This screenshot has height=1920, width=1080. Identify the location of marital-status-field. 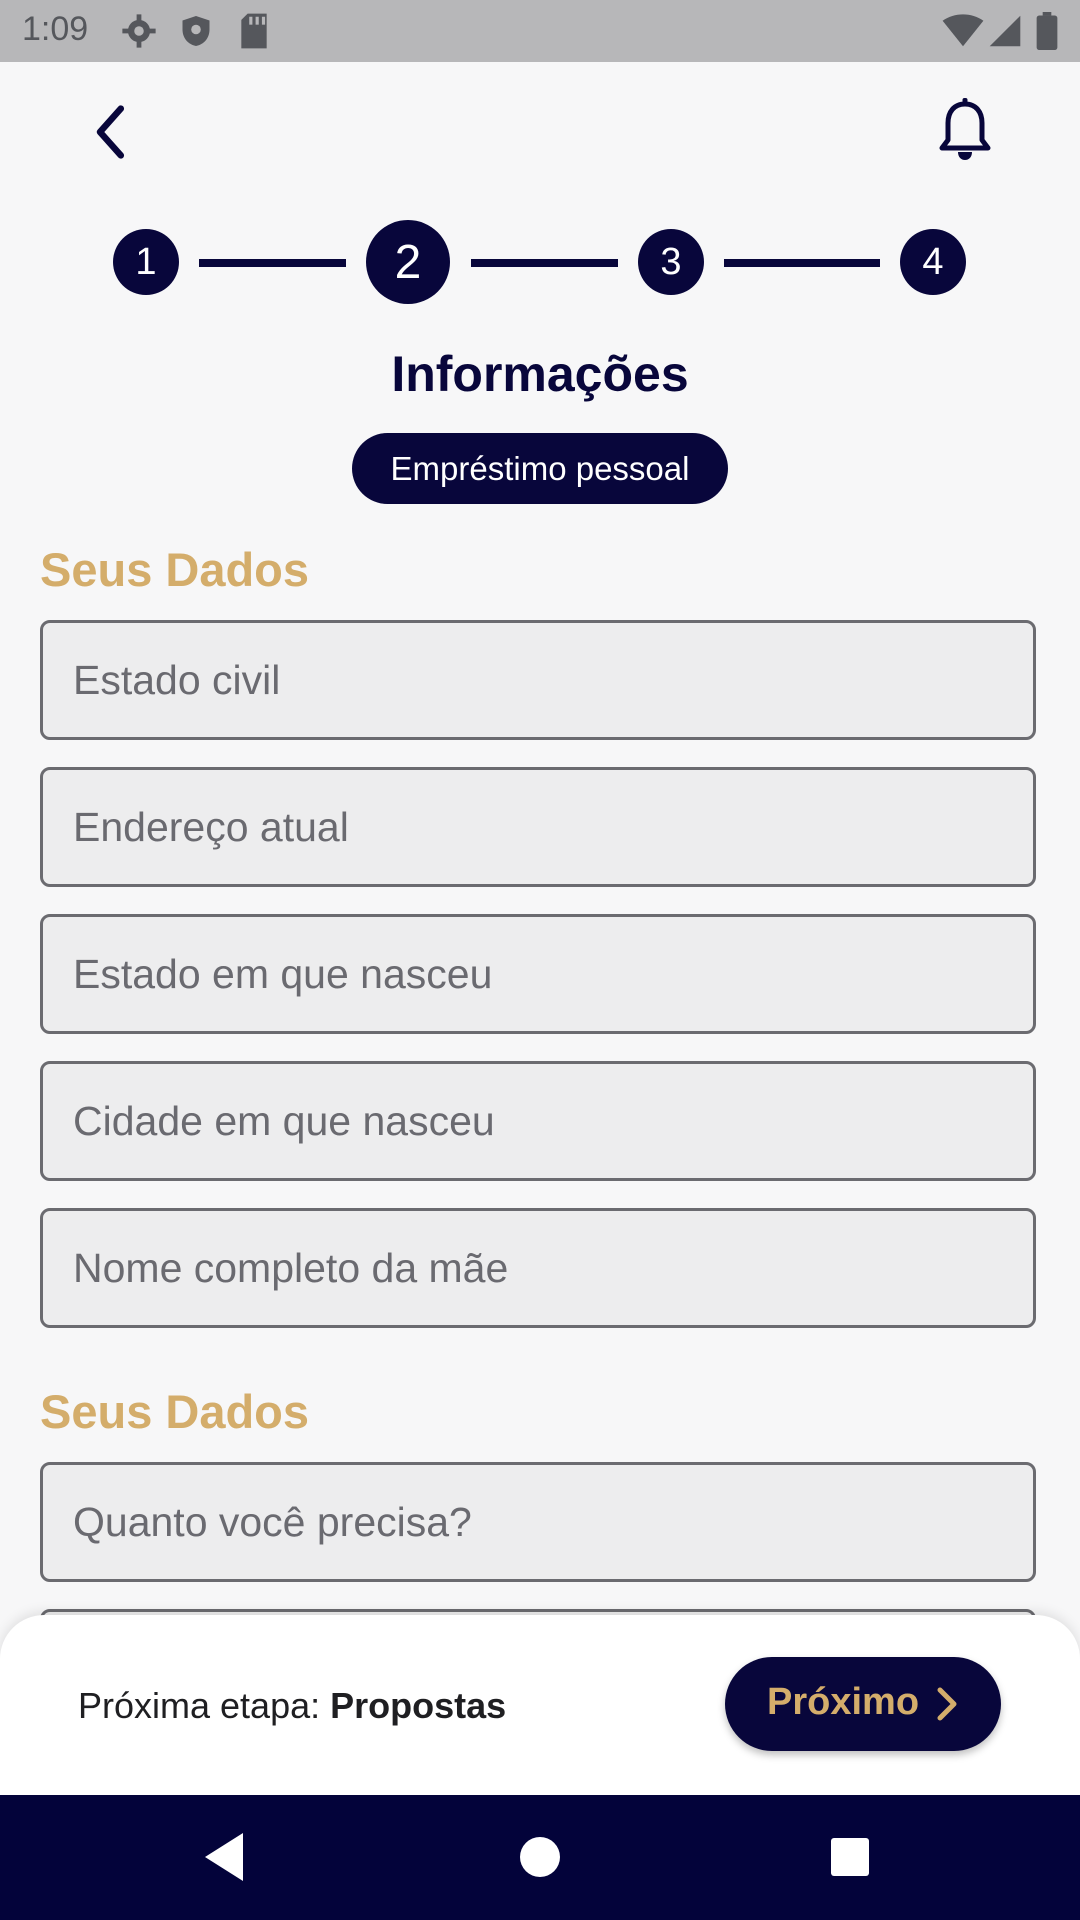
(538, 680).